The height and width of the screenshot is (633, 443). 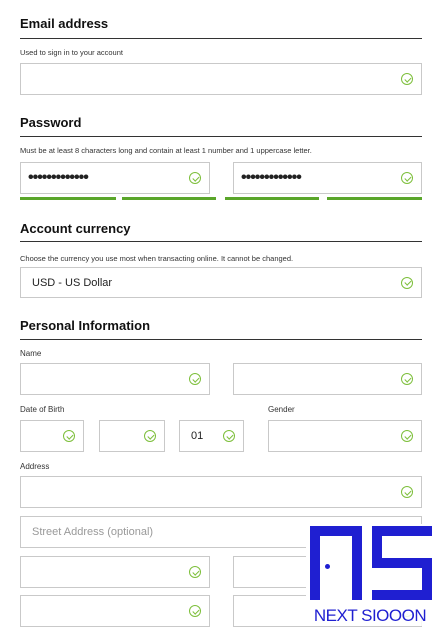 What do you see at coordinates (58, 177) in the screenshot?
I see `password-value: •••••••••••••` at bounding box center [58, 177].